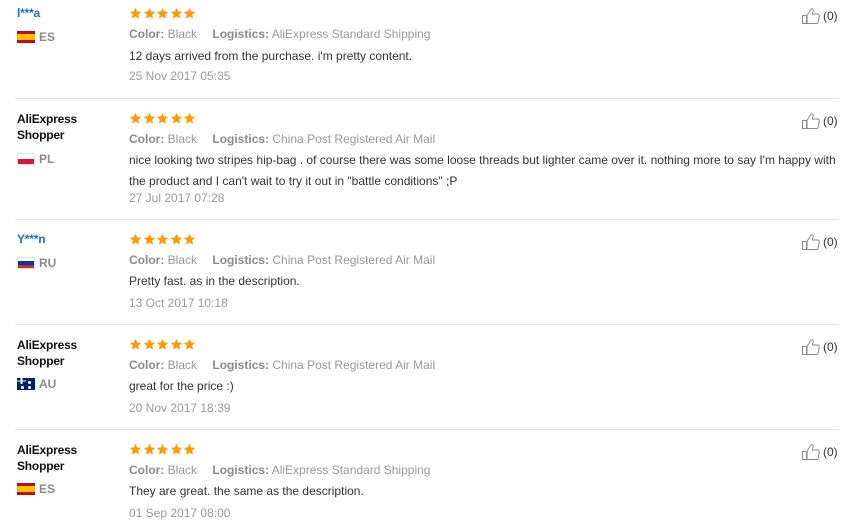 The width and height of the screenshot is (860, 523). Describe the element at coordinates (47, 37) in the screenshot. I see `country-code: ES` at that location.